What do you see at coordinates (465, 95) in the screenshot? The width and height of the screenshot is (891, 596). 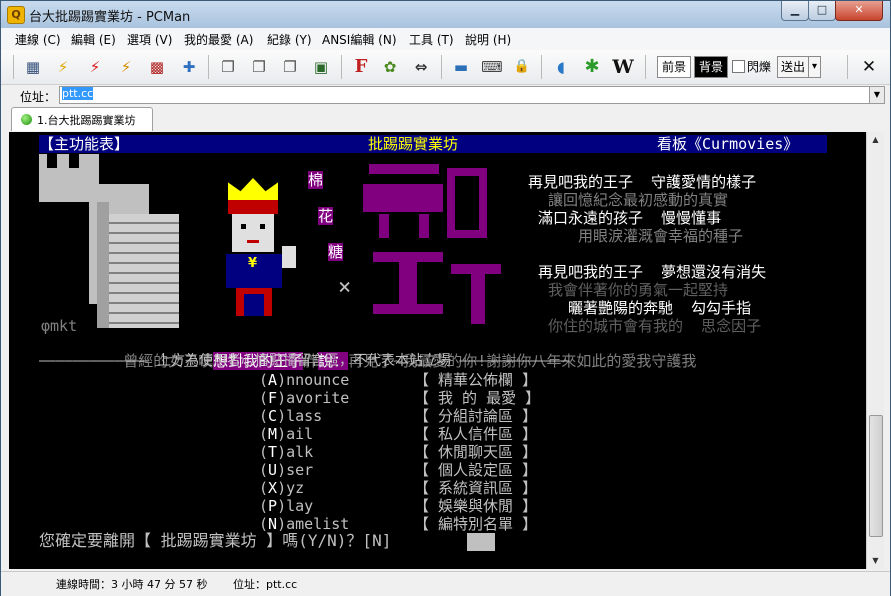 I see `address-input: ptt.cc` at bounding box center [465, 95].